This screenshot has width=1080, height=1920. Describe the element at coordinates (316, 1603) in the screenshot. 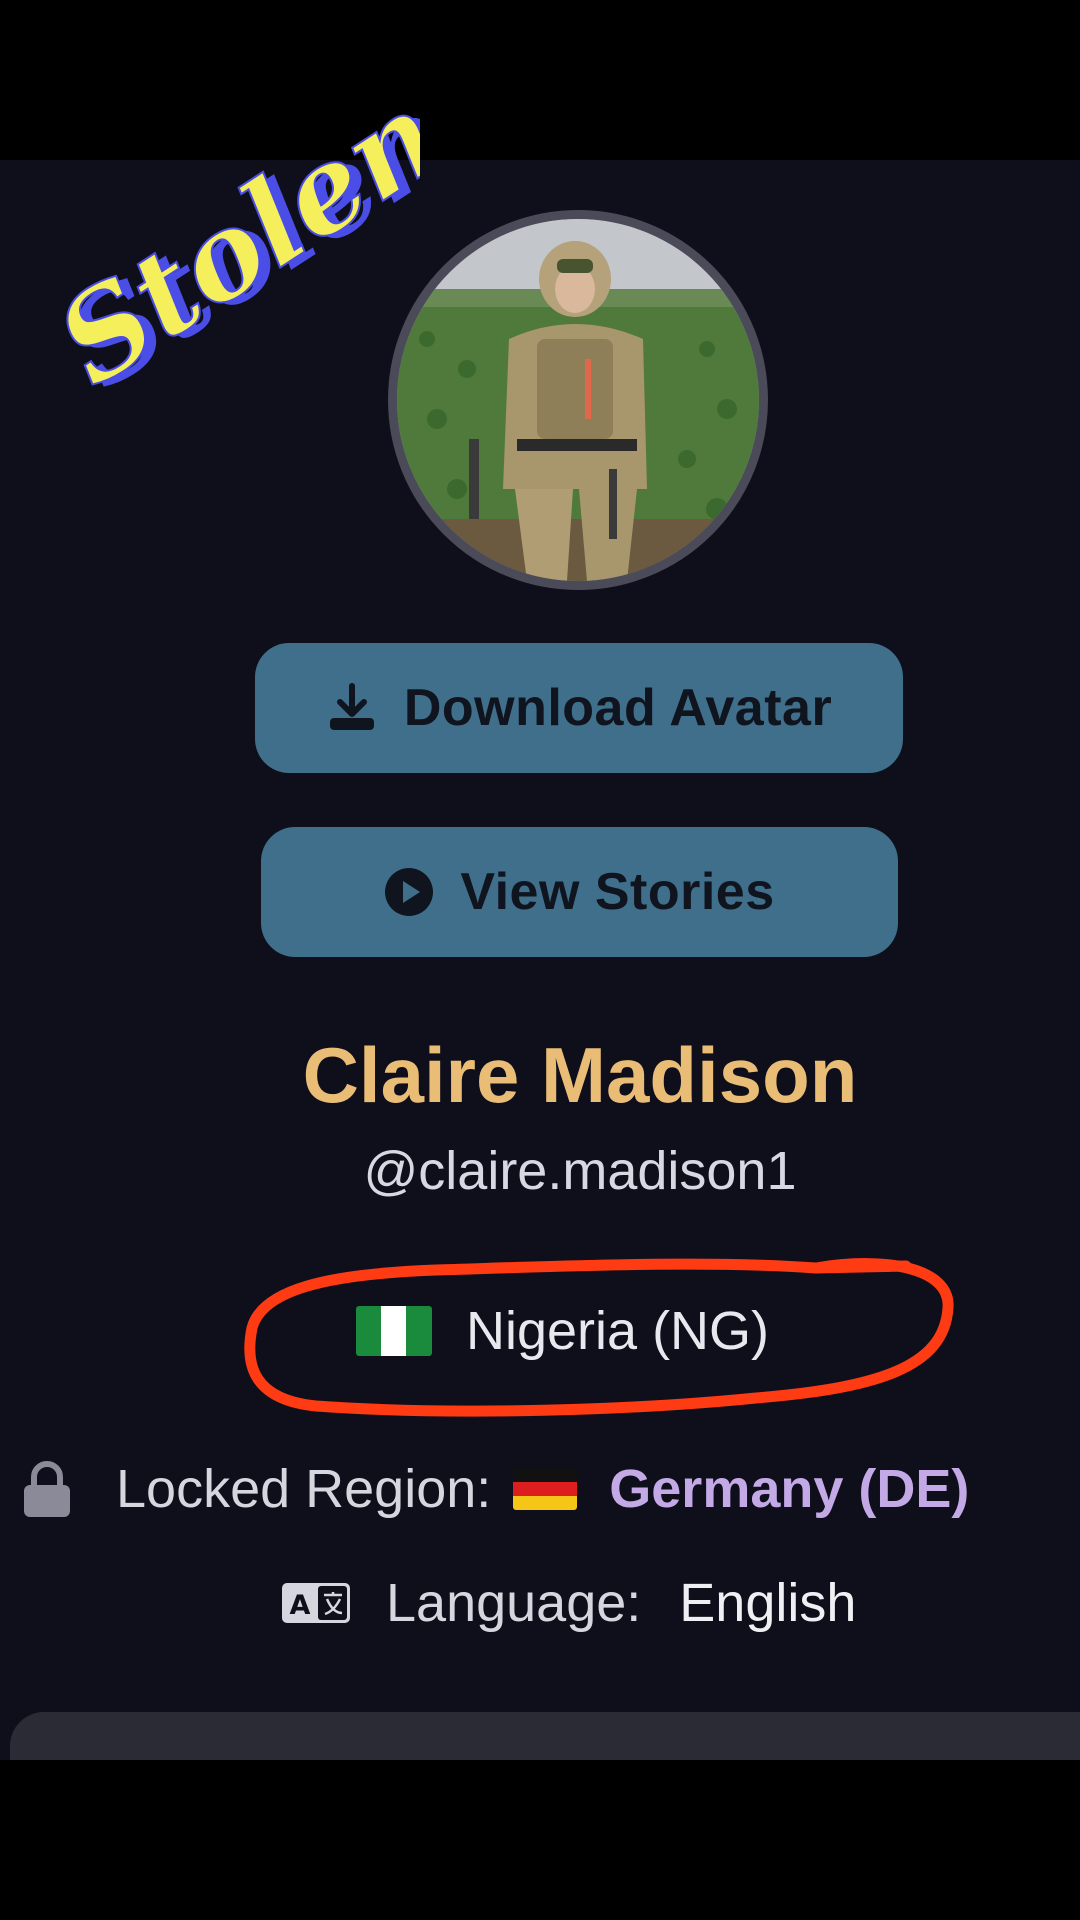

I see `translate-icon: A` at that location.